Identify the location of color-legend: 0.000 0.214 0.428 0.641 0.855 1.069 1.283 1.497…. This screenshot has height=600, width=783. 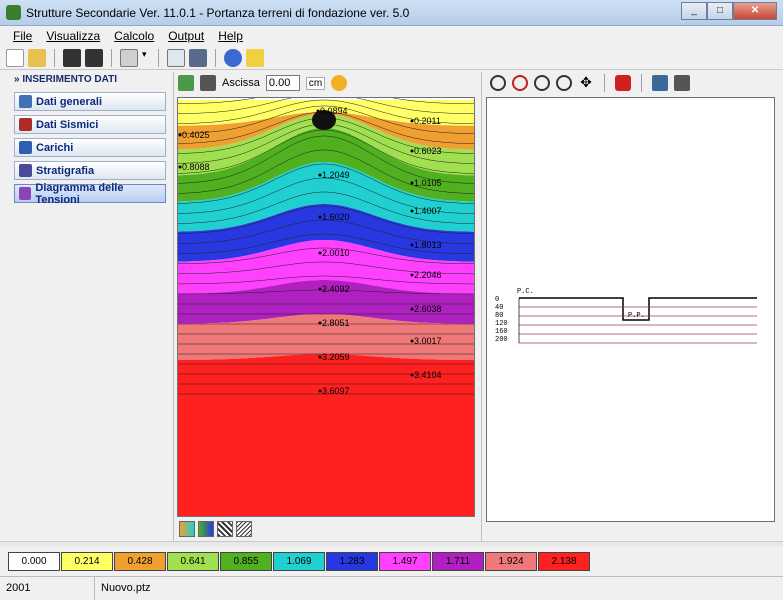
(299, 561).